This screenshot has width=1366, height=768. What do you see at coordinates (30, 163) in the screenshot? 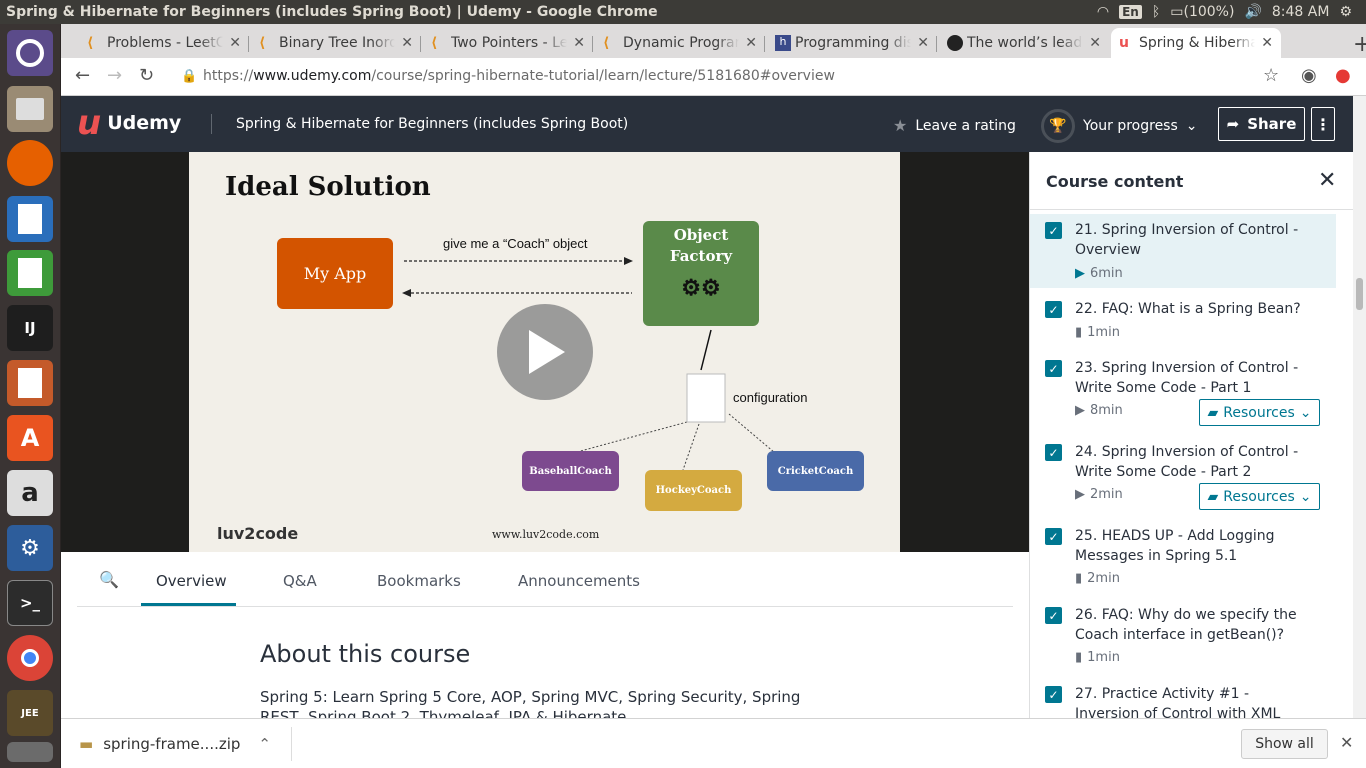
I see `firefox-icon` at bounding box center [30, 163].